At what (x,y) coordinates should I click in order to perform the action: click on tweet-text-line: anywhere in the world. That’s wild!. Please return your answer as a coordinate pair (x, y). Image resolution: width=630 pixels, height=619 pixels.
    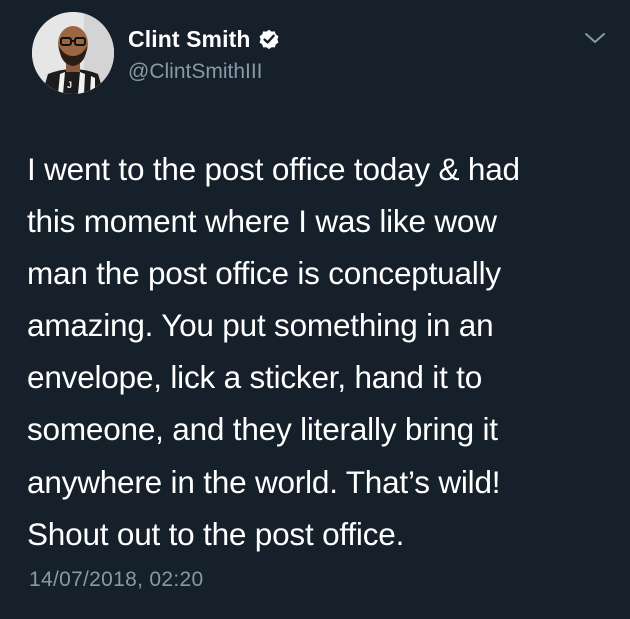
    Looking at the image, I should click on (264, 481).